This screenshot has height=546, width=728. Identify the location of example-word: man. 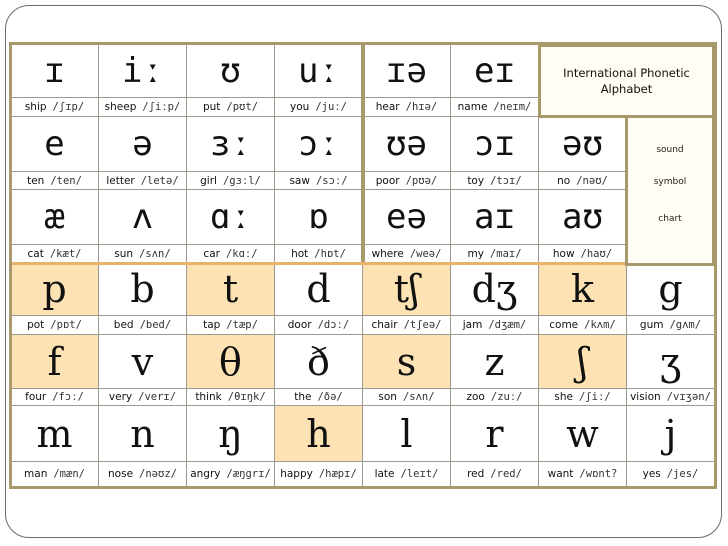
(36, 474).